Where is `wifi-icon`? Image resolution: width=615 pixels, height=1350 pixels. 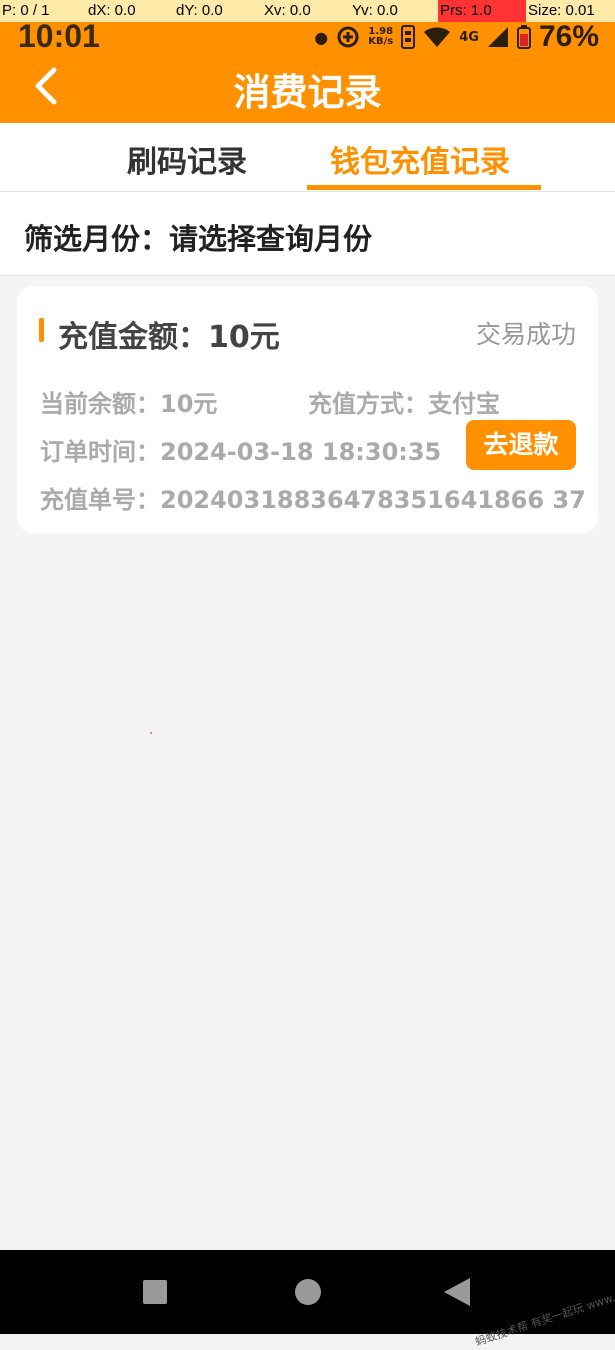
wifi-icon is located at coordinates (437, 37).